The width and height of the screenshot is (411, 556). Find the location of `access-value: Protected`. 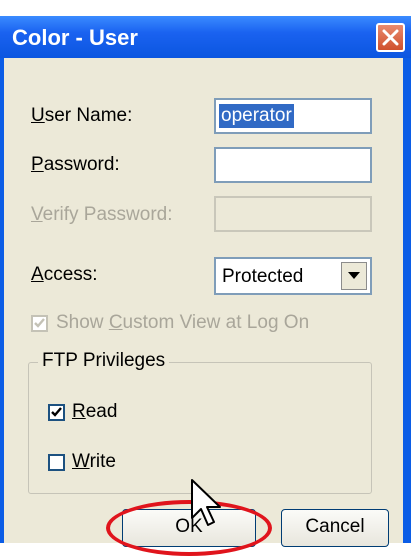

access-value: Protected is located at coordinates (263, 276).